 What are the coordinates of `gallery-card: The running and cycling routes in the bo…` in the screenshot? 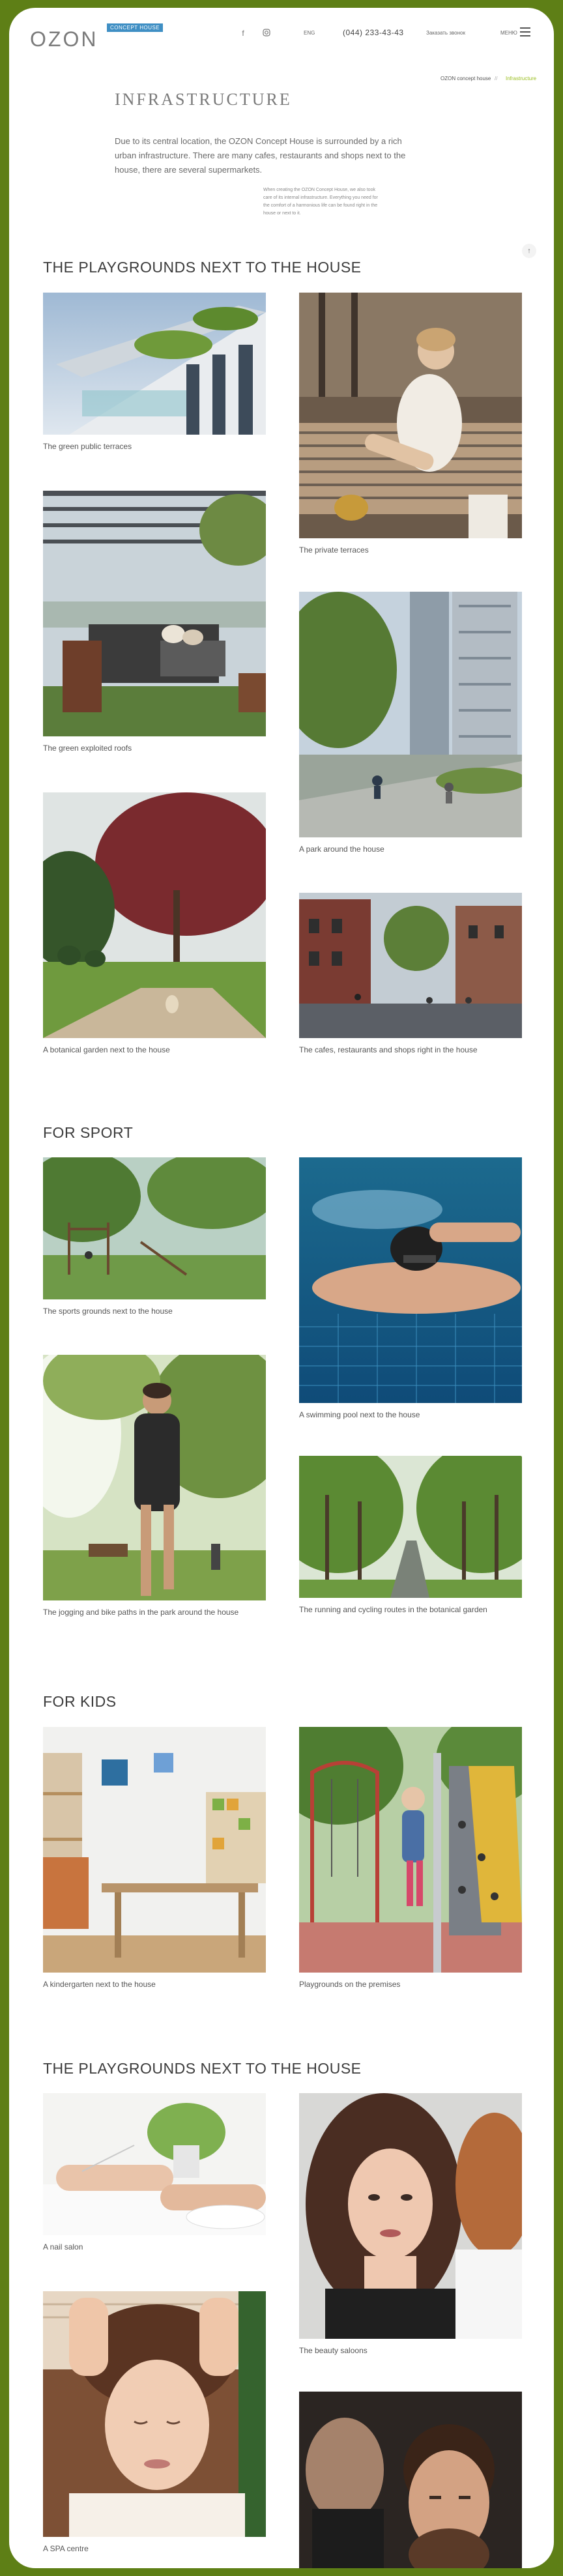 It's located at (410, 1536).